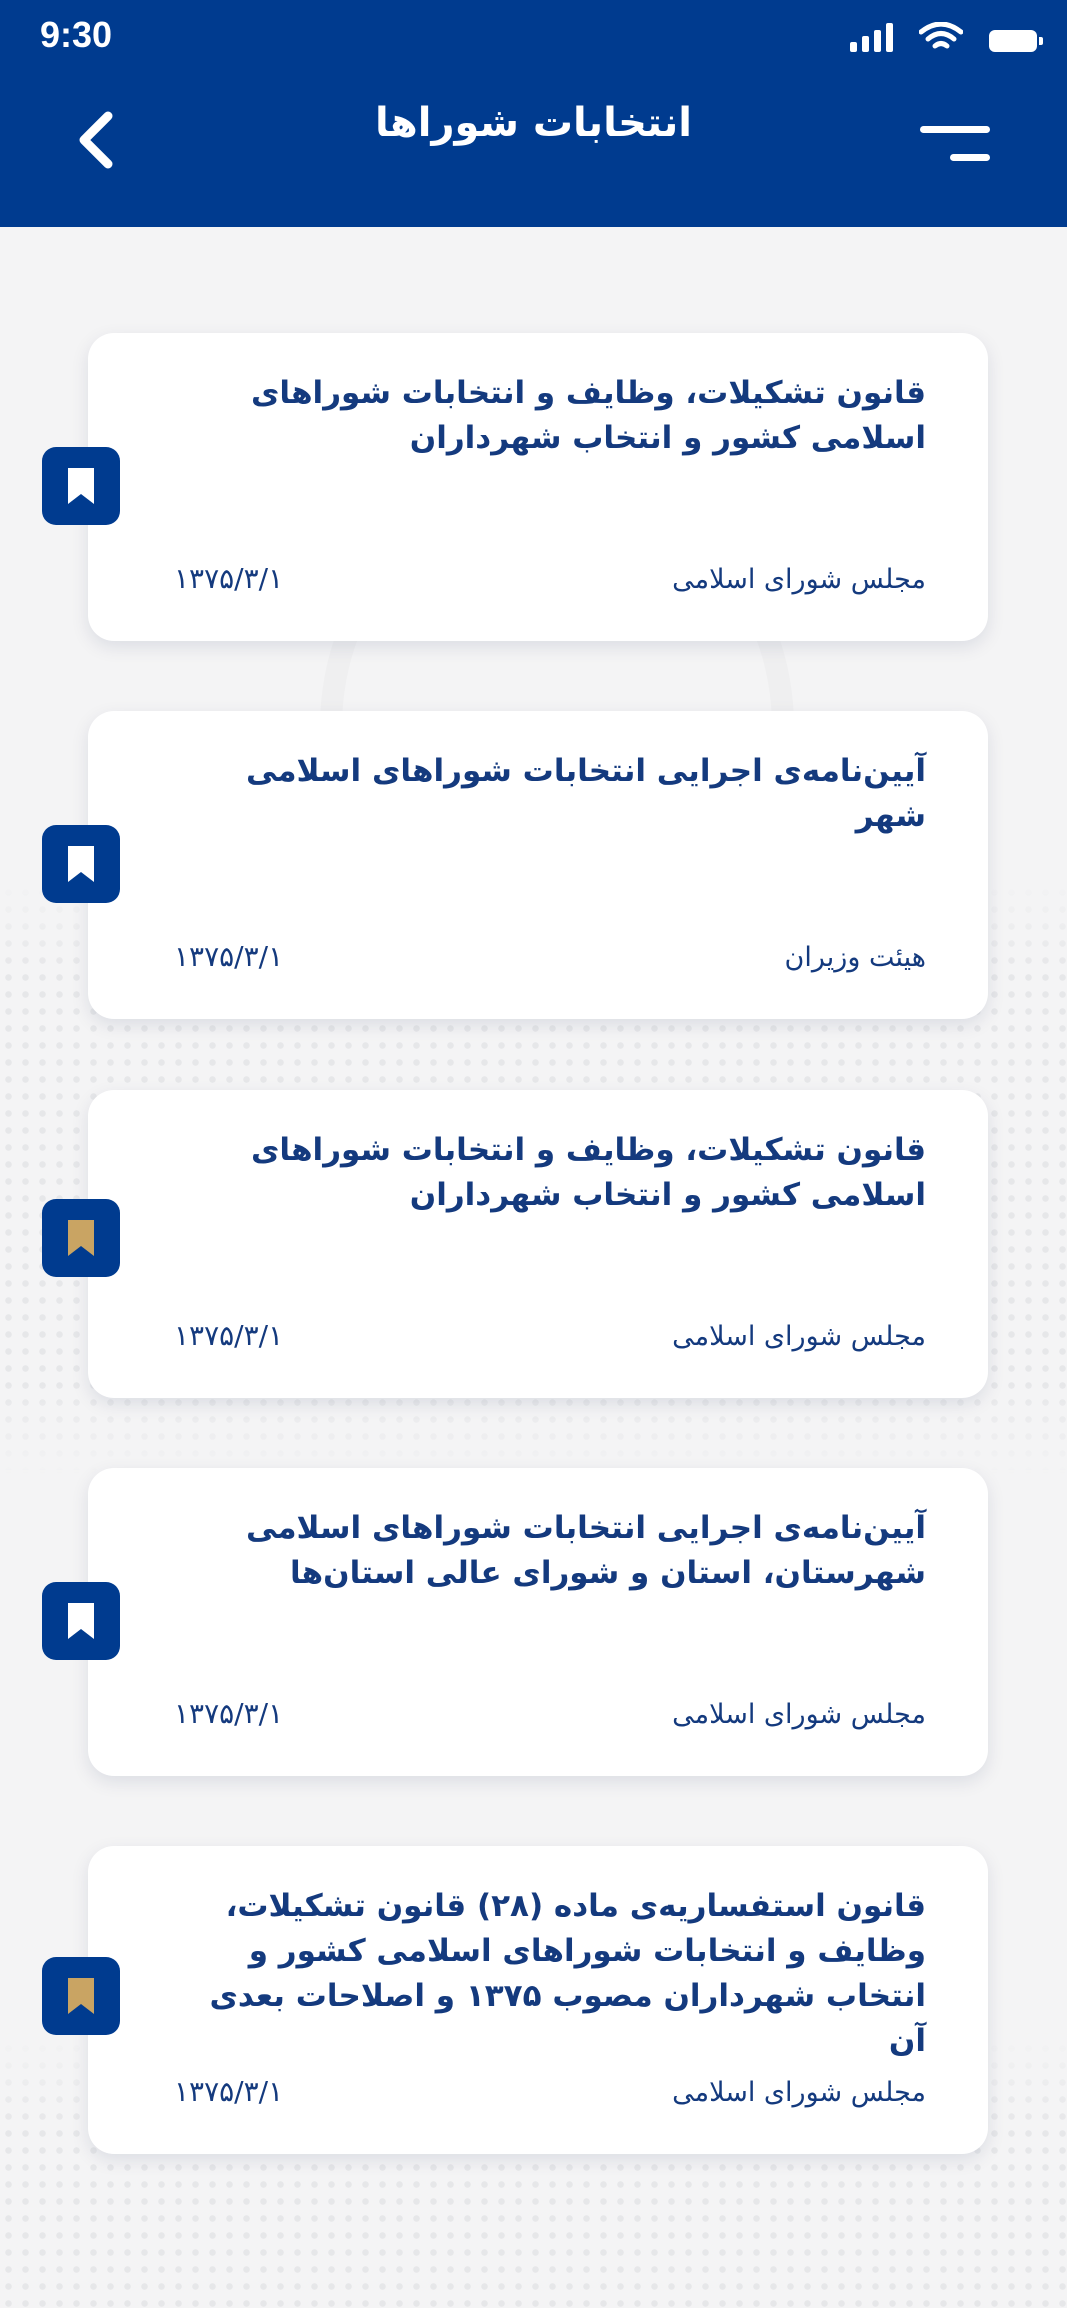 This screenshot has height=2308, width=1067. I want to click on status-time: 9:30, so click(76, 34).